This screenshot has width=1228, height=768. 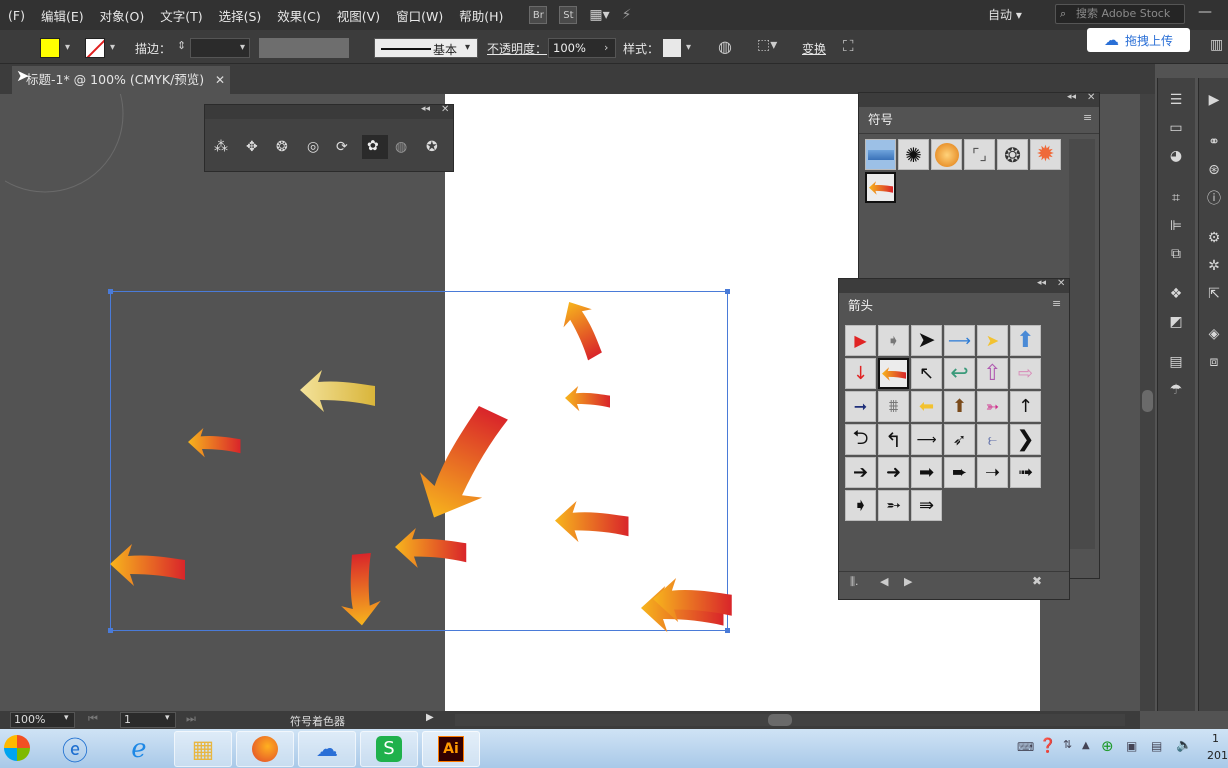 I want to click on symbol-ink-splatter: ✺, so click(x=913, y=154).